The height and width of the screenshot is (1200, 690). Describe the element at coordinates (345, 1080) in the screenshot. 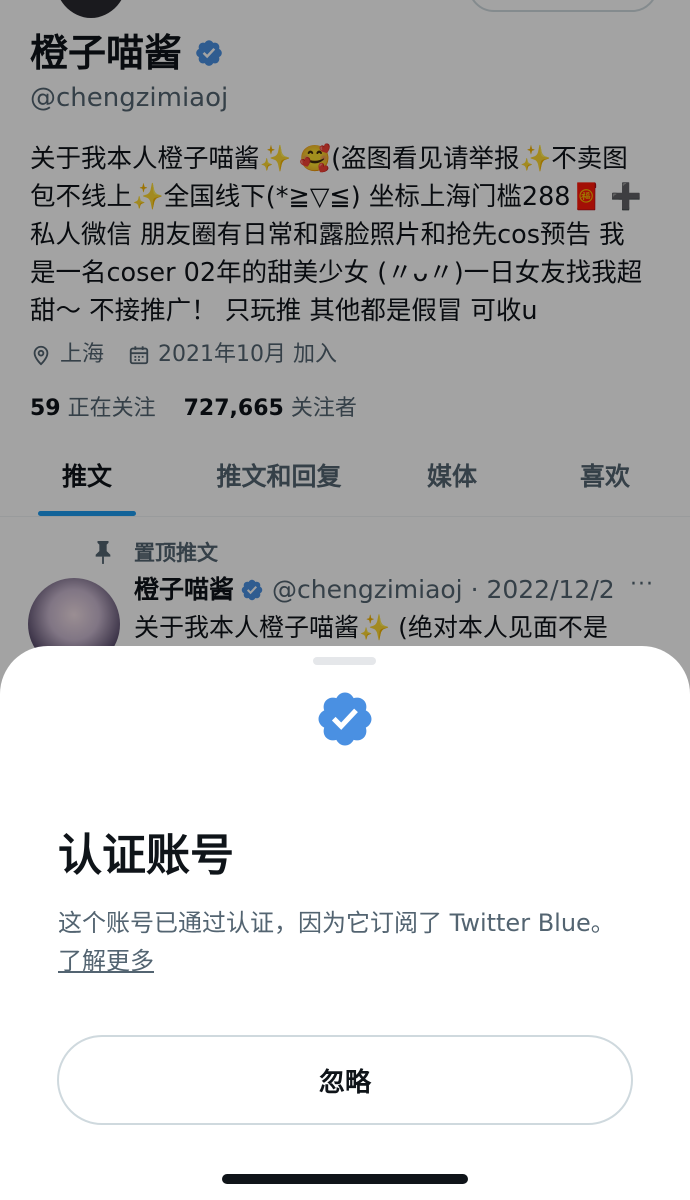

I see `ignore-button: 忽略` at that location.